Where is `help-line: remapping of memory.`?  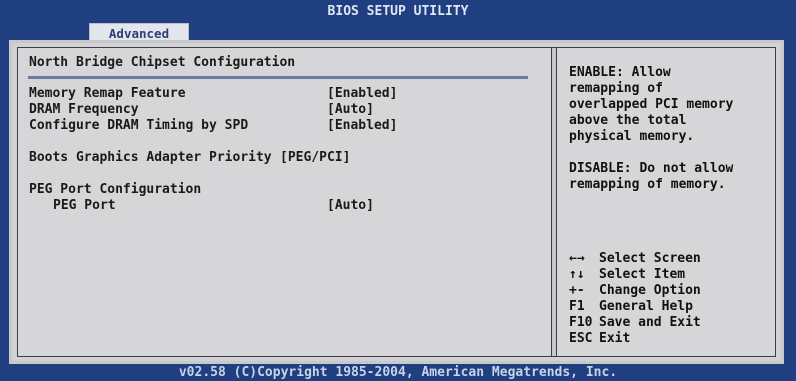 help-line: remapping of memory. is located at coordinates (647, 184).